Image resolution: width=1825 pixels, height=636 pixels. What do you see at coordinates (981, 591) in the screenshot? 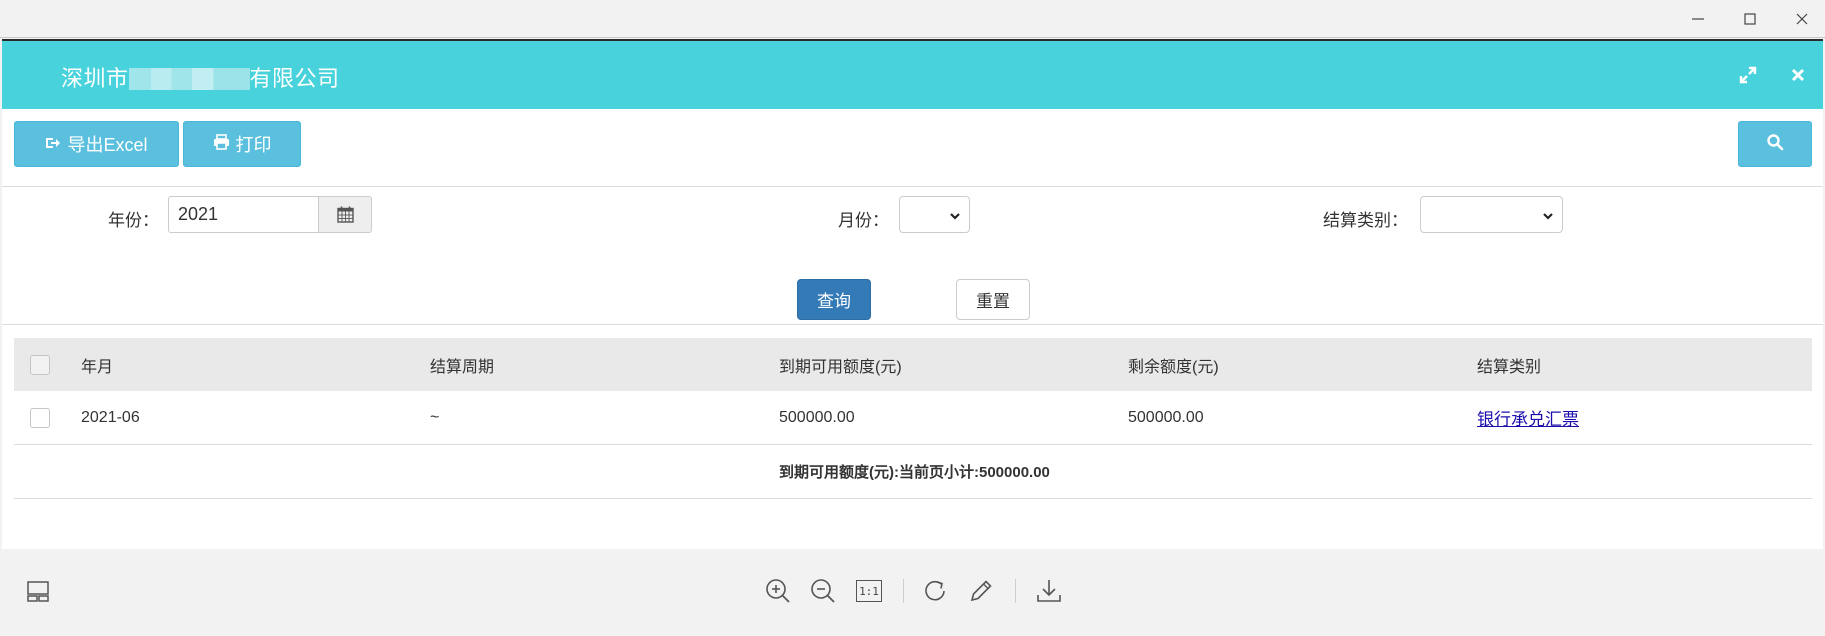
I see `edit-icon` at bounding box center [981, 591].